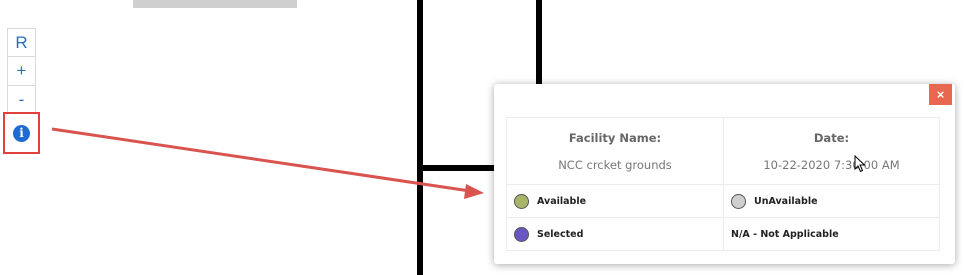 This screenshot has height=275, width=964. I want to click on unavailable-label: UnAvailable, so click(786, 201).